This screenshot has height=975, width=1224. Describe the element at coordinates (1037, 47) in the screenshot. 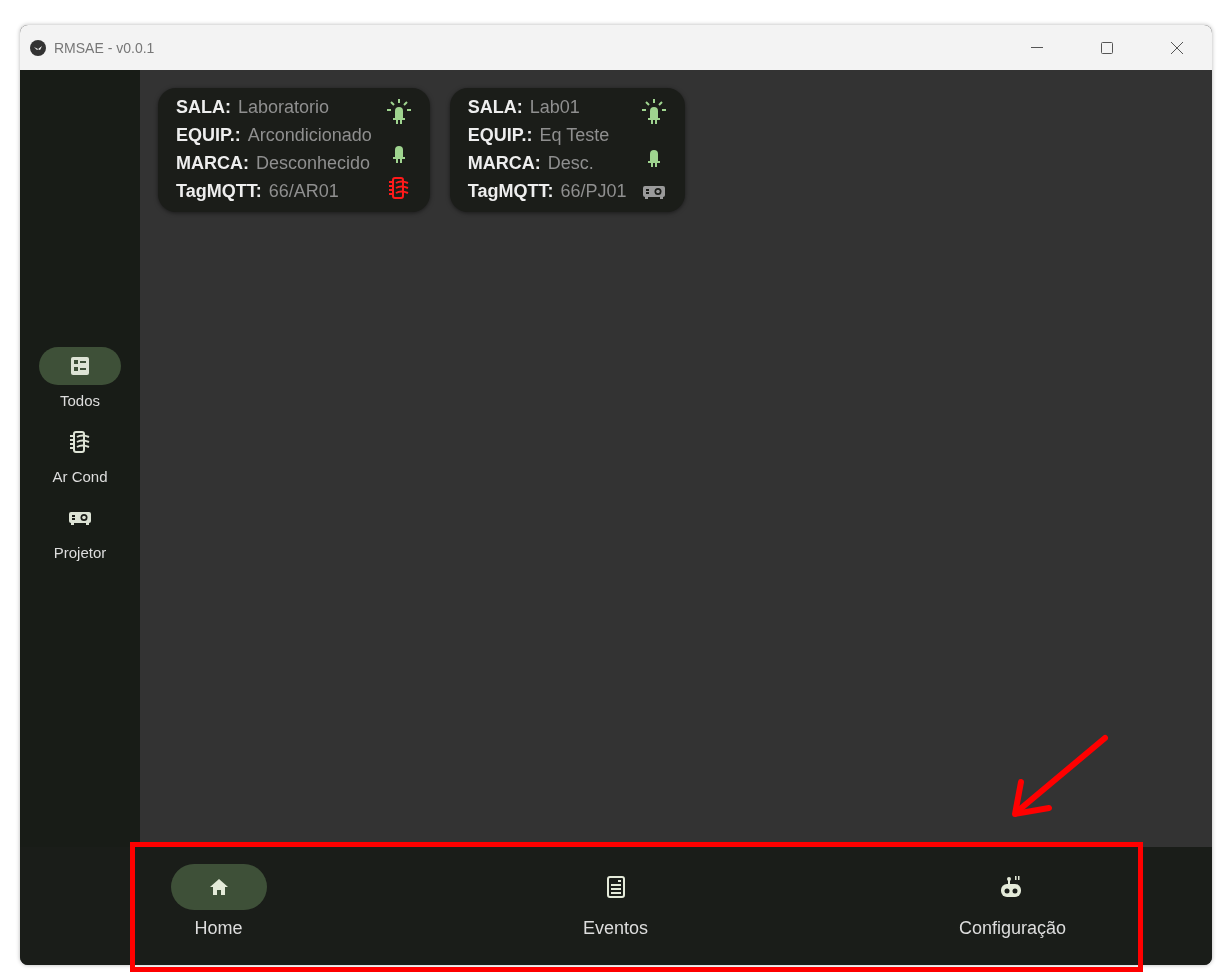

I see `minimize-icon` at that location.